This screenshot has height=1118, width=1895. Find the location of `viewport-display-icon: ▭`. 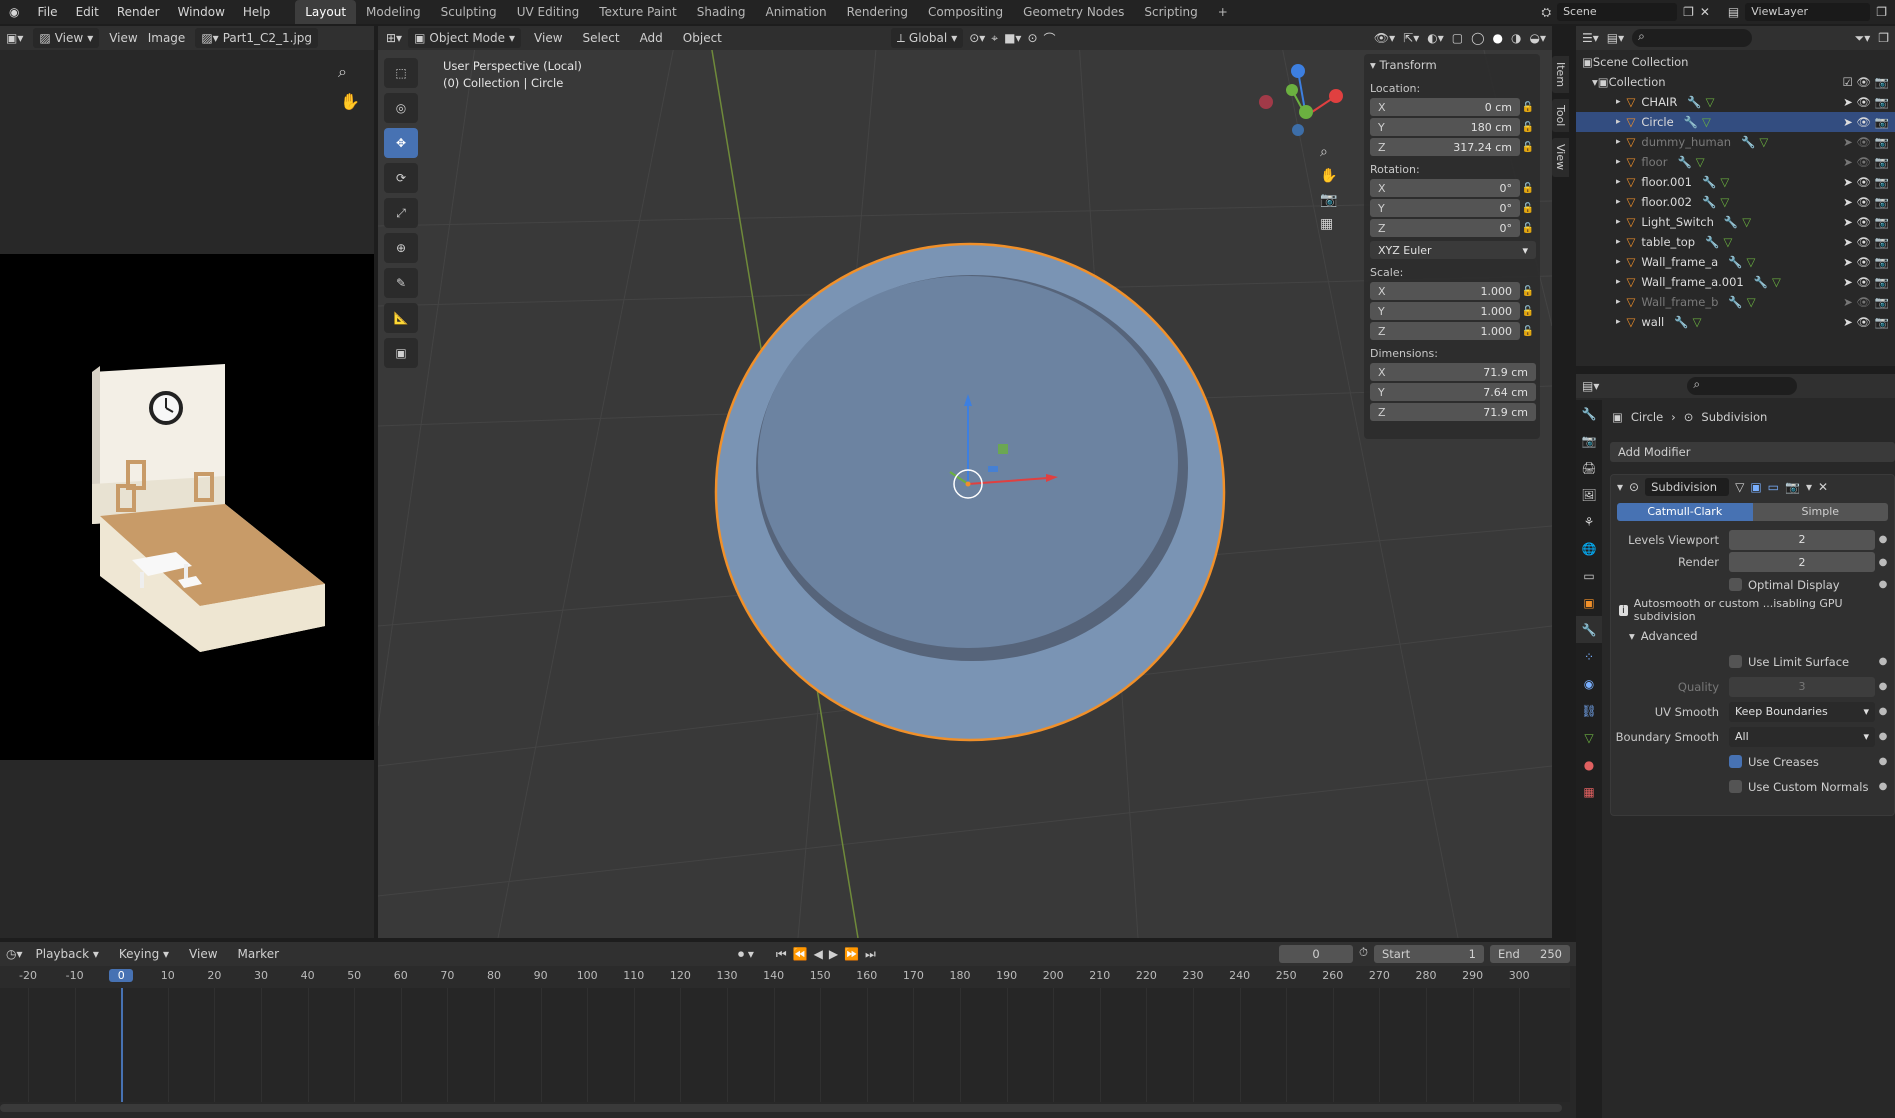

viewport-display-icon: ▭ is located at coordinates (1773, 487).